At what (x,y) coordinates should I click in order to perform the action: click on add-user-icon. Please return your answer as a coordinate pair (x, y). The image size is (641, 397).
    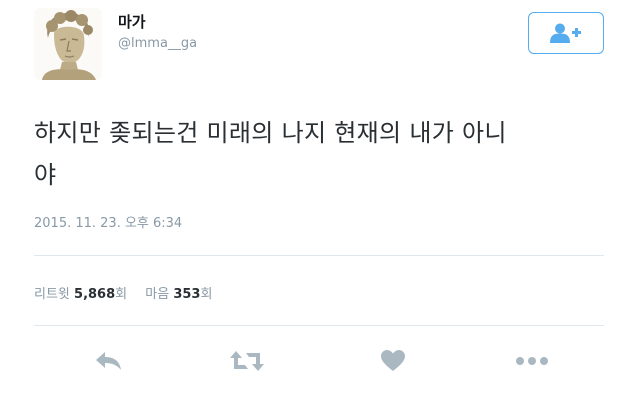
    Looking at the image, I should click on (565, 33).